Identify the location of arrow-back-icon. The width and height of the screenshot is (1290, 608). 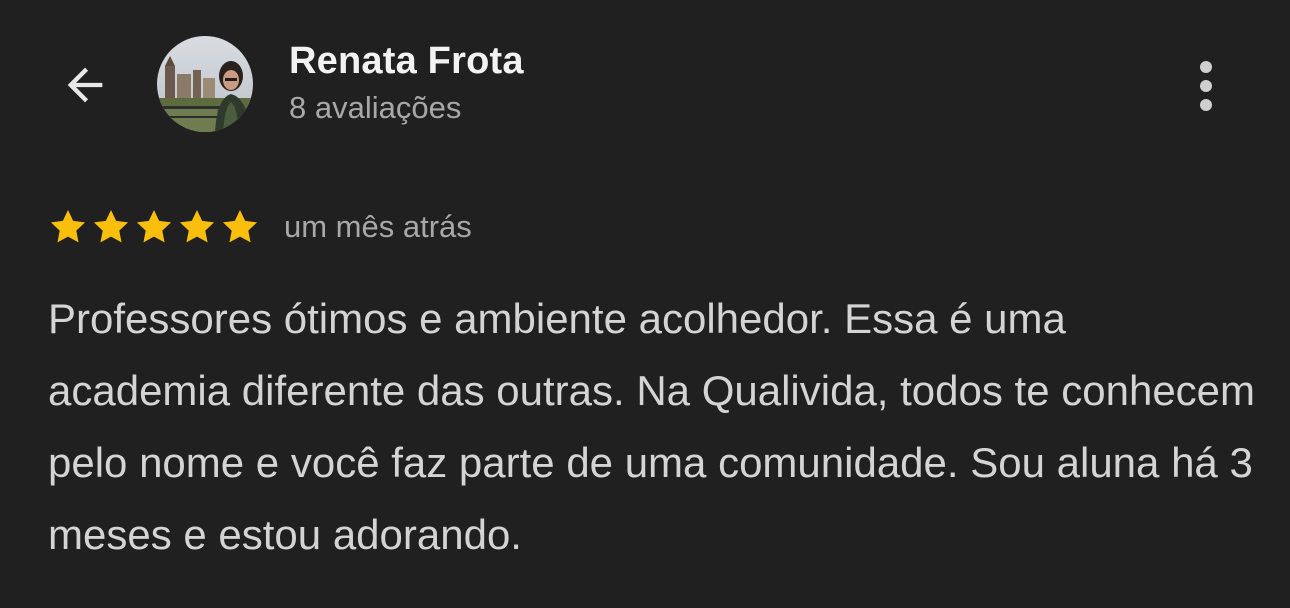
(85, 85).